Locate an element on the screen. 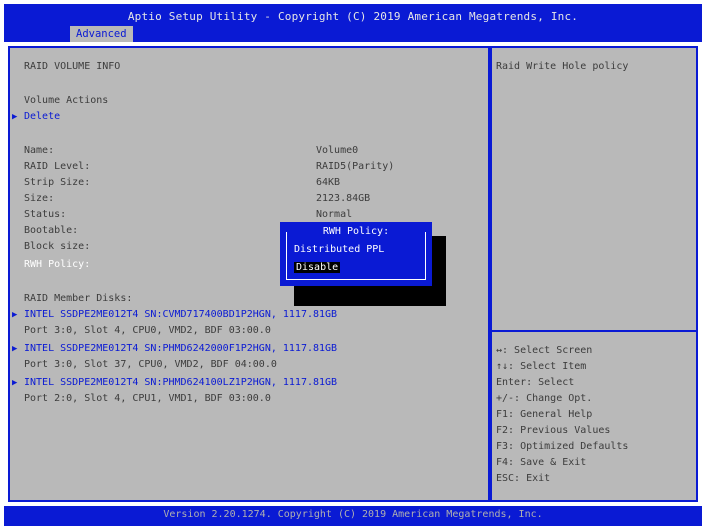 This screenshot has width=706, height=528. key-hint: F3: Optimized Defaults is located at coordinates (562, 446).